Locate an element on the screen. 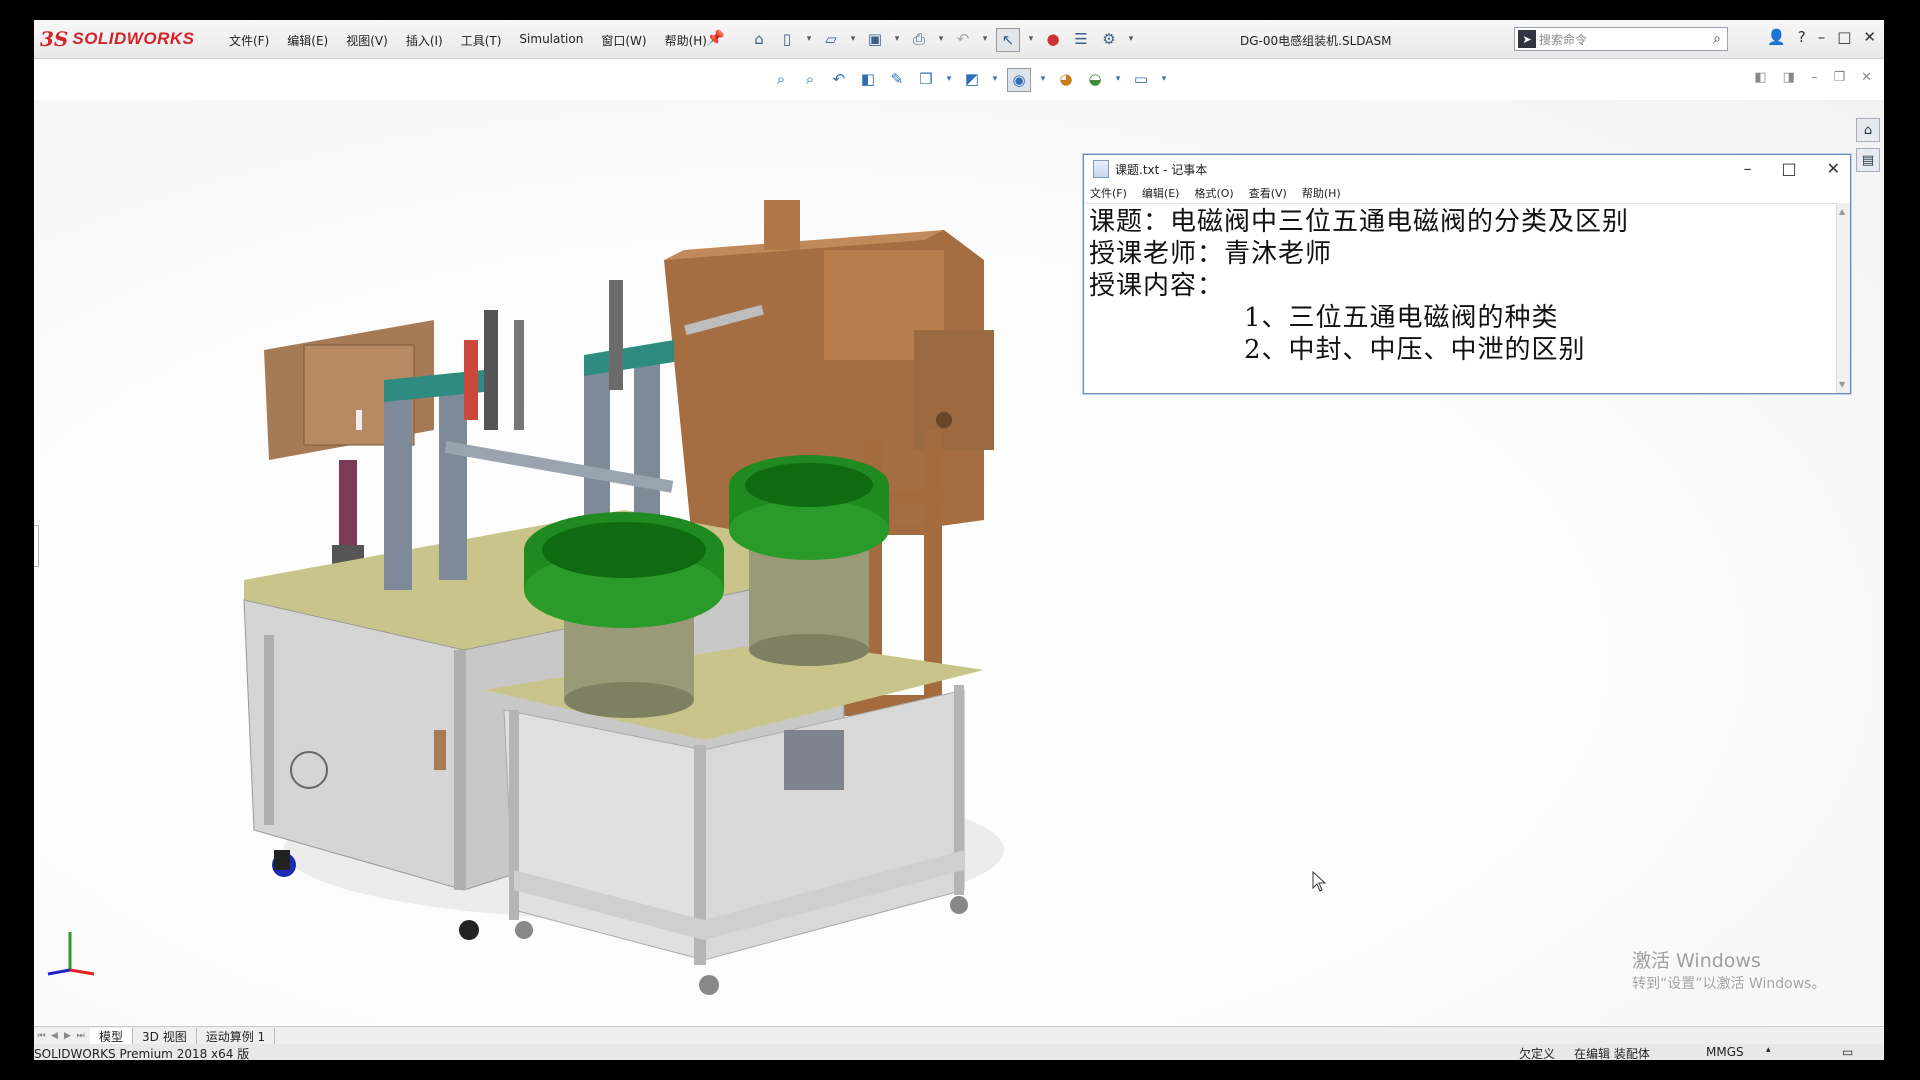 The width and height of the screenshot is (1920, 1080). save-icon: ▣ is located at coordinates (875, 39).